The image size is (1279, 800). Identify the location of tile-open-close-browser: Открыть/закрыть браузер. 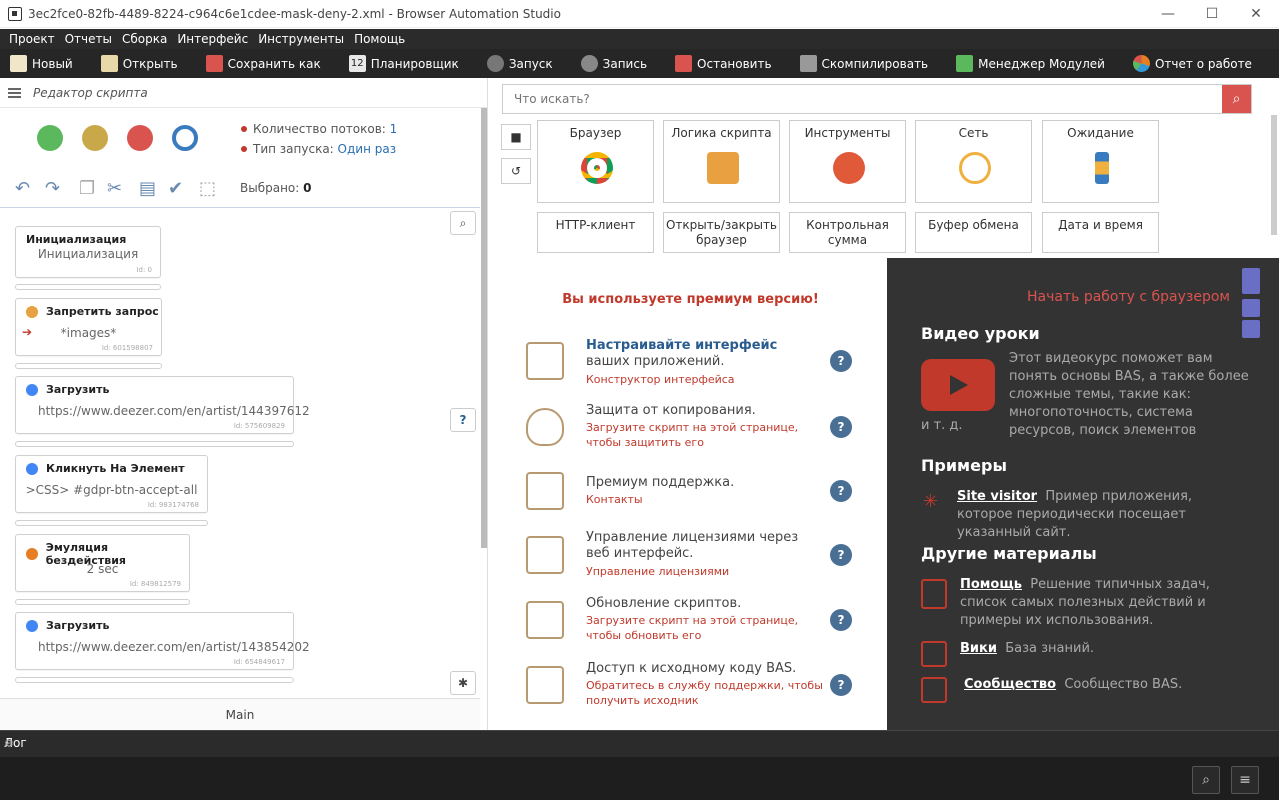
(721, 232).